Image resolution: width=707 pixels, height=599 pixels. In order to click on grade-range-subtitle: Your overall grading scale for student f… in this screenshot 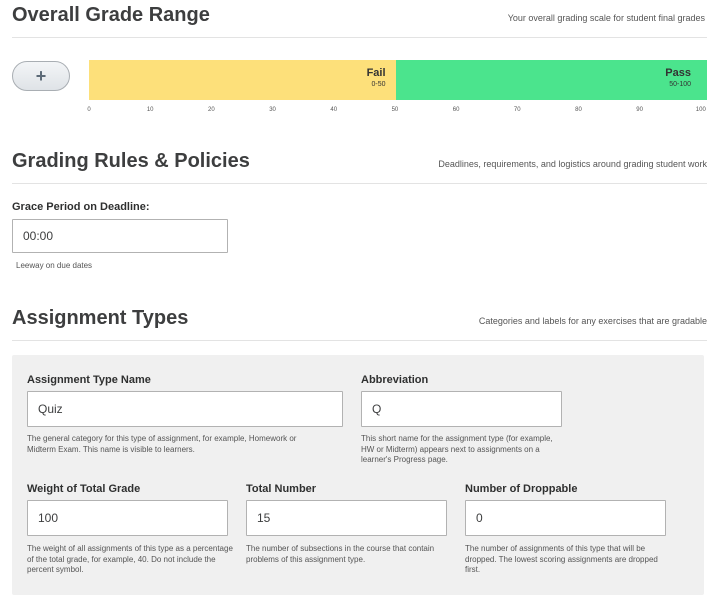, I will do `click(606, 18)`.